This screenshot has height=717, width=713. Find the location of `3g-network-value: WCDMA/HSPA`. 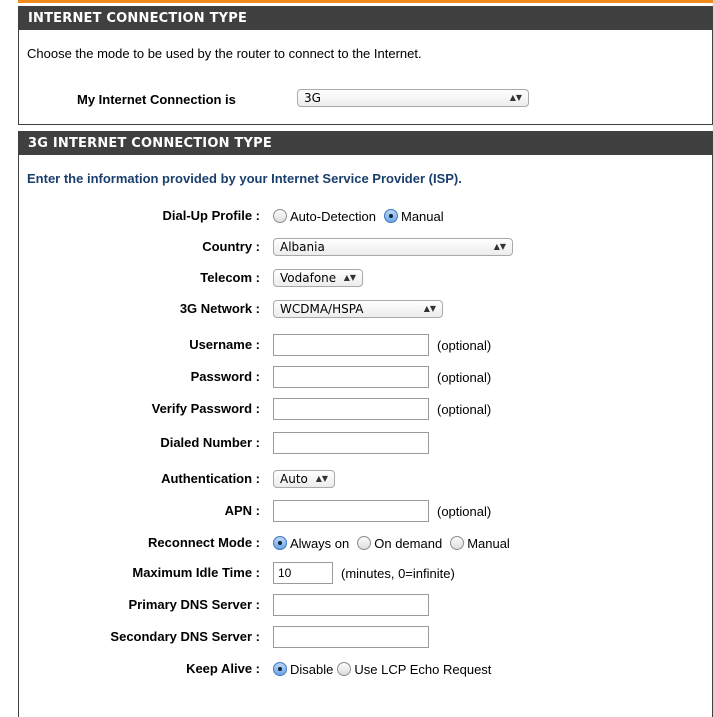

3g-network-value: WCDMA/HSPA is located at coordinates (322, 309).